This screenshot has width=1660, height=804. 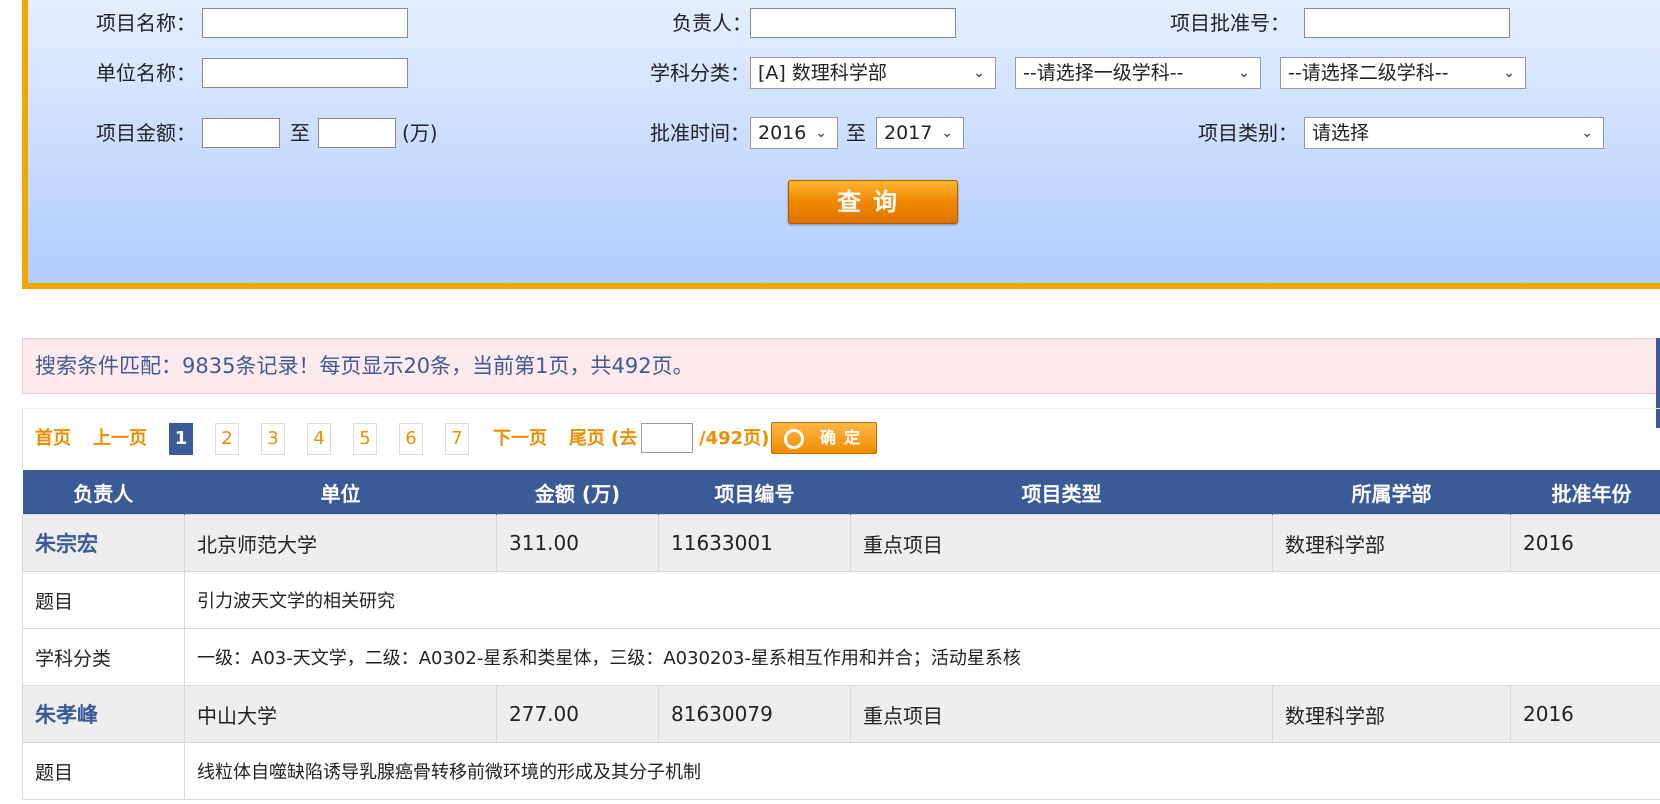 I want to click on column-header-pi: 负责人, so click(x=103, y=492).